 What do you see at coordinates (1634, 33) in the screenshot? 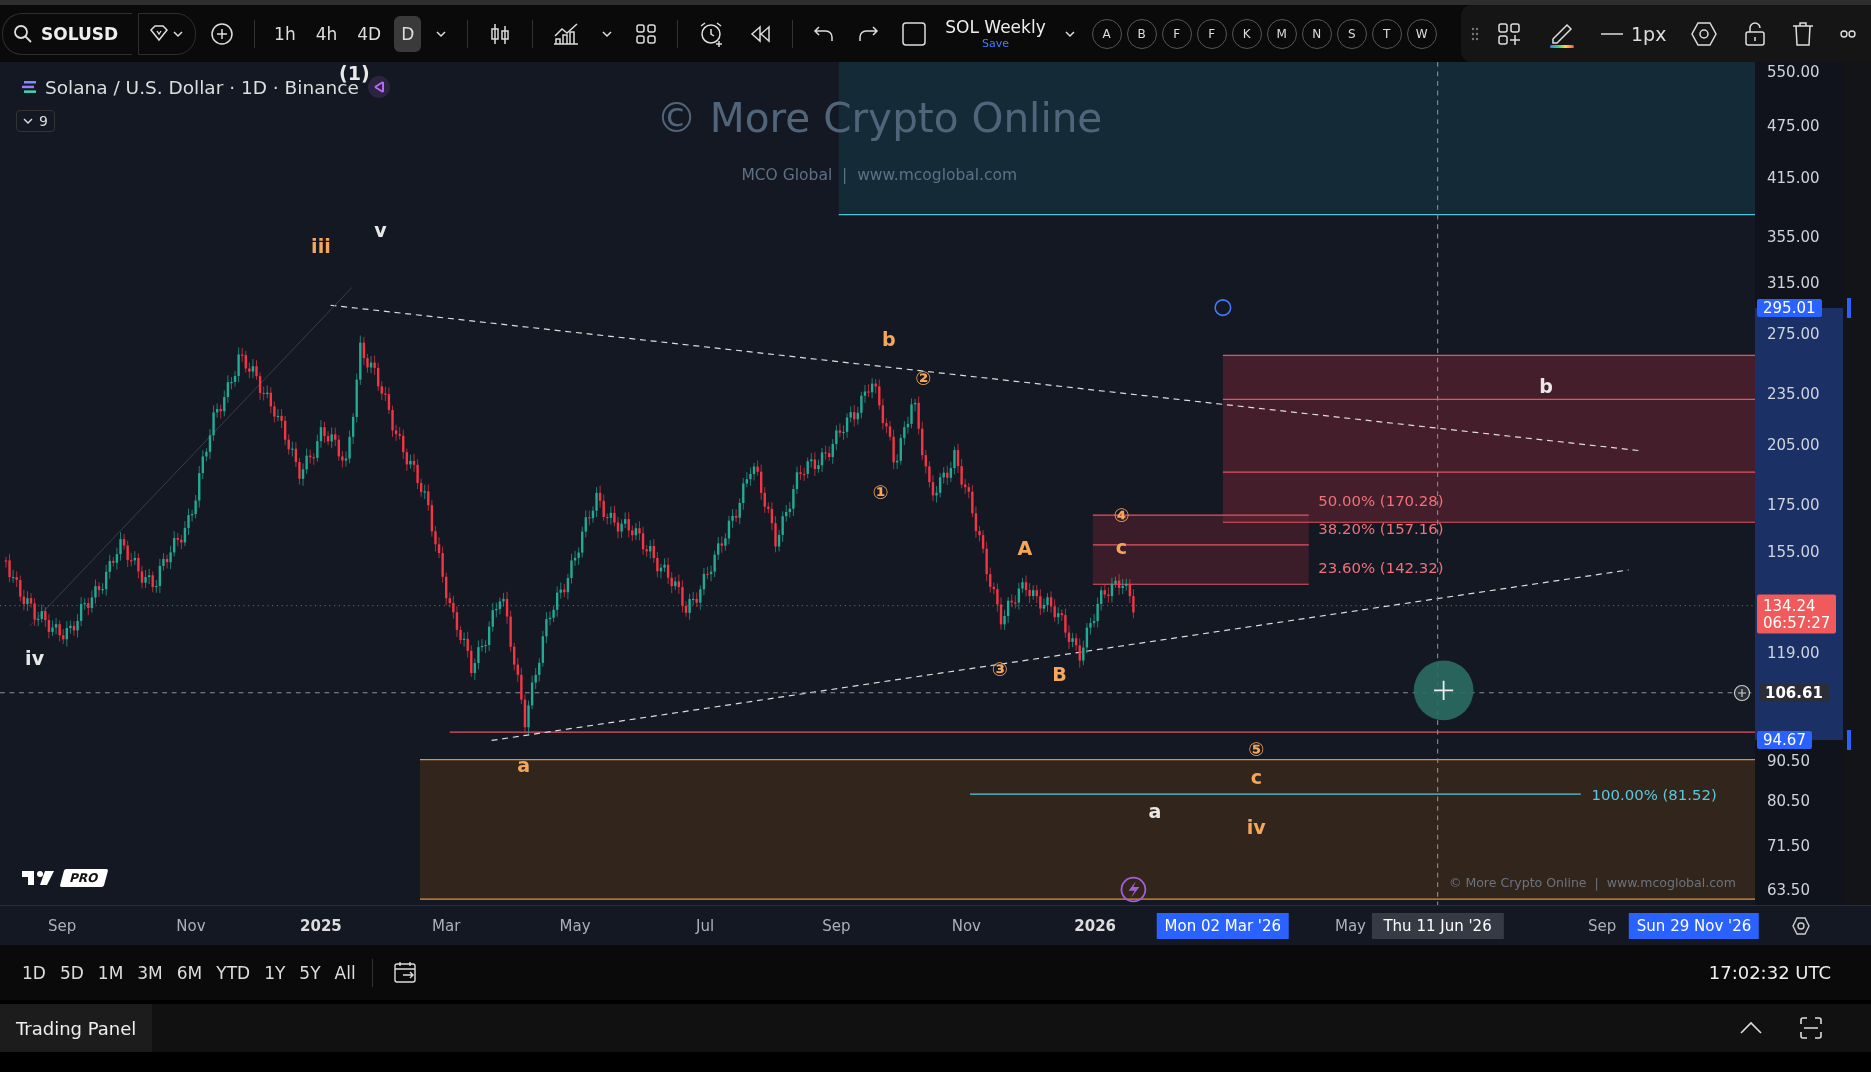
I see `line-width-button: 1px` at bounding box center [1634, 33].